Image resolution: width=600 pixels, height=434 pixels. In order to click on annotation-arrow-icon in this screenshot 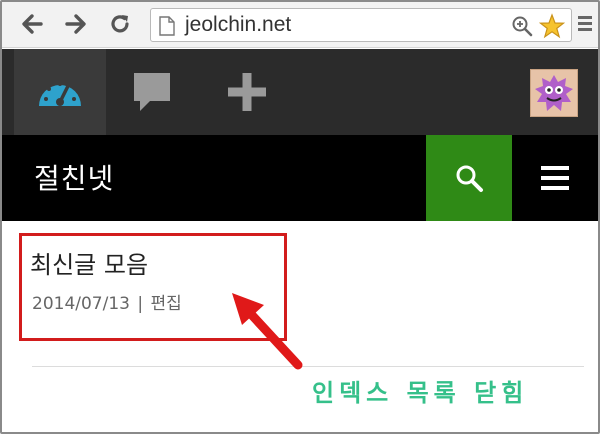, I will do `click(267, 331)`.